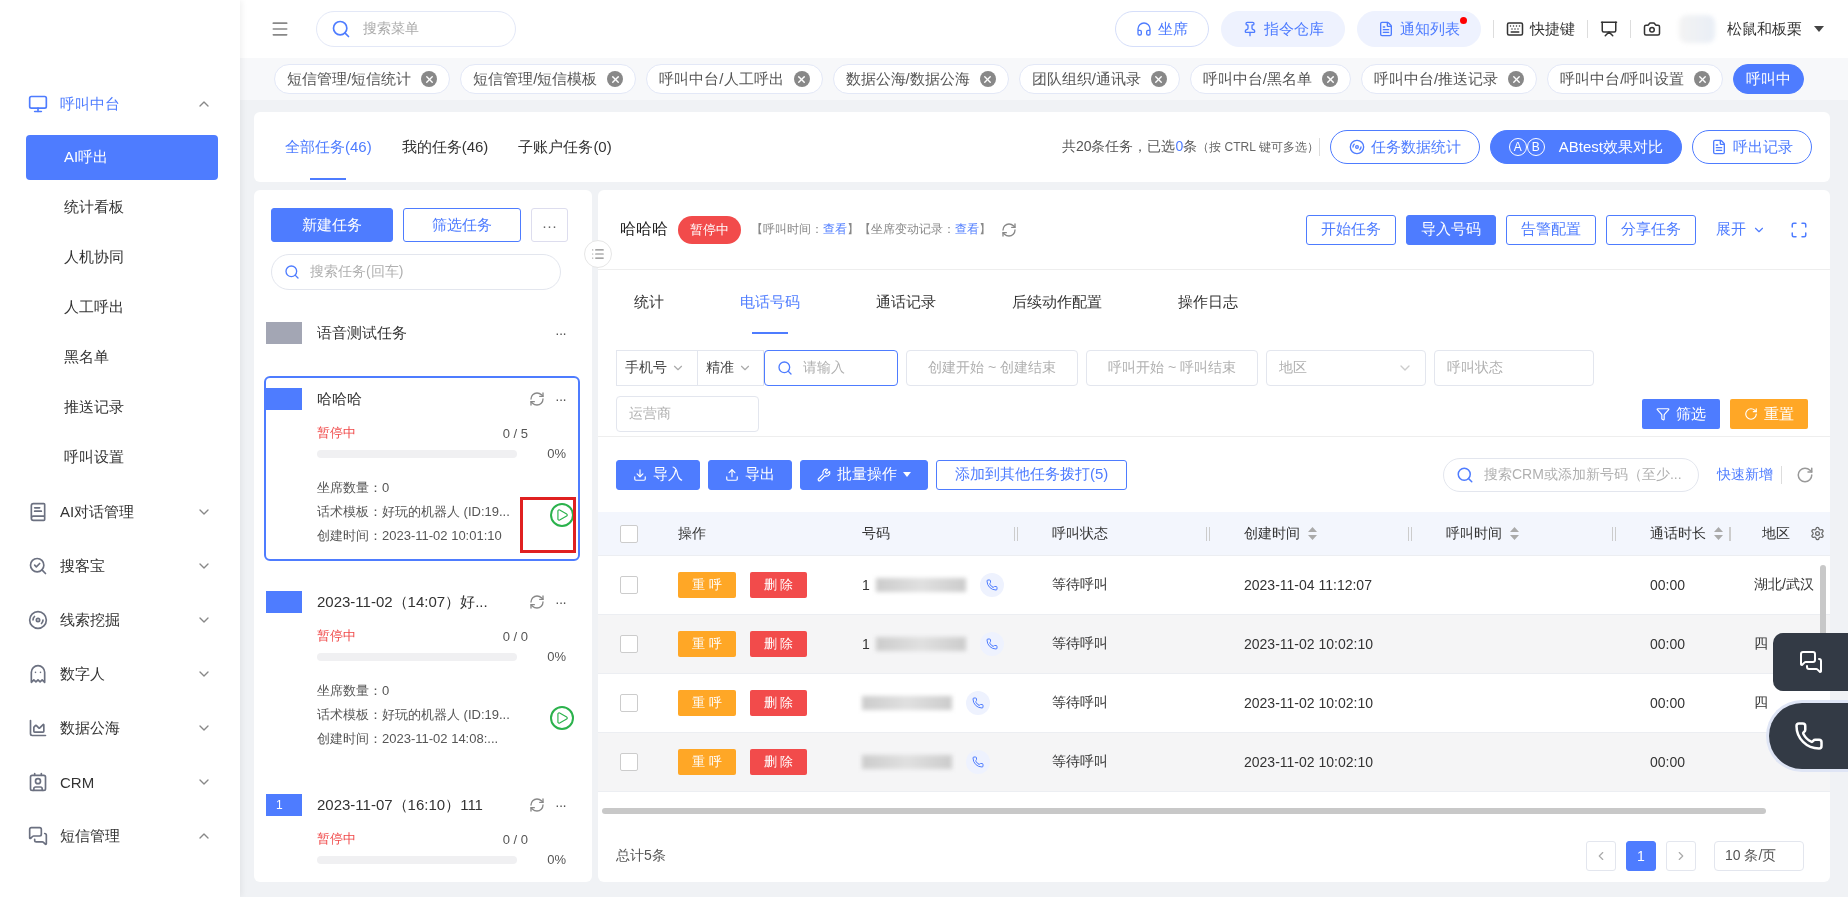  What do you see at coordinates (1641, 856) in the screenshot?
I see `page-number: 1` at bounding box center [1641, 856].